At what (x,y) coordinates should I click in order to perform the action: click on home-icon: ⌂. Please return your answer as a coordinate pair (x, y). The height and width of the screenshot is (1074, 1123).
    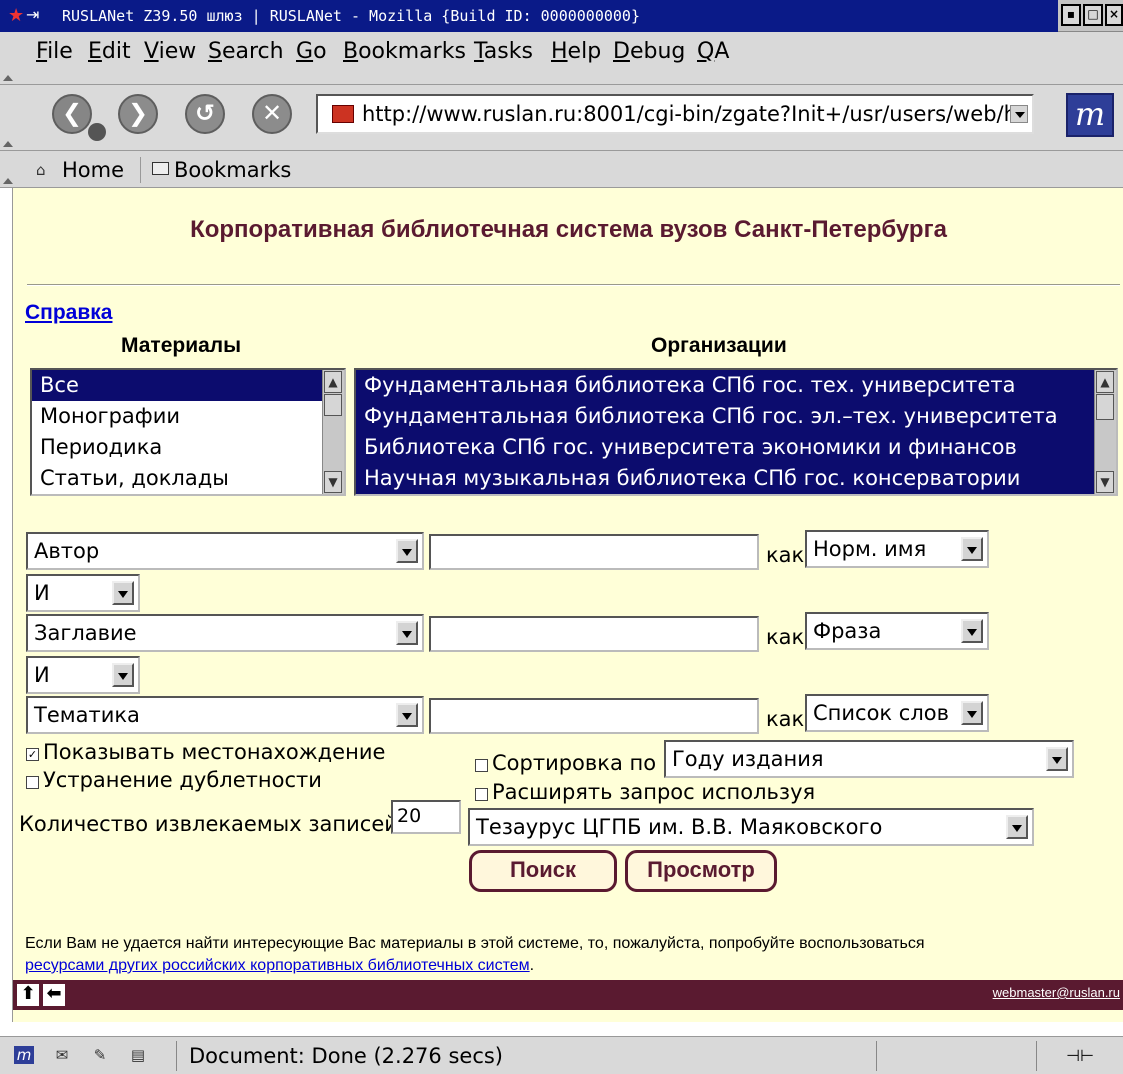
    Looking at the image, I should click on (41, 170).